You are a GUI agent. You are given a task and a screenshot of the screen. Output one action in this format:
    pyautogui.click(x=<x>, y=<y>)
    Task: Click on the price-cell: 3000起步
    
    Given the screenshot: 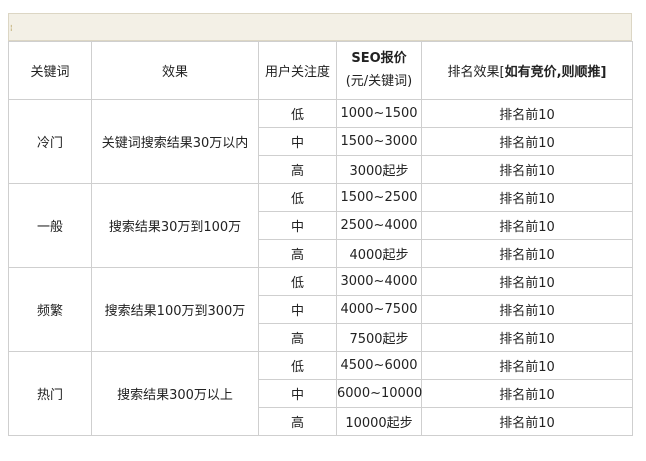 What is the action you would take?
    pyautogui.click(x=379, y=169)
    